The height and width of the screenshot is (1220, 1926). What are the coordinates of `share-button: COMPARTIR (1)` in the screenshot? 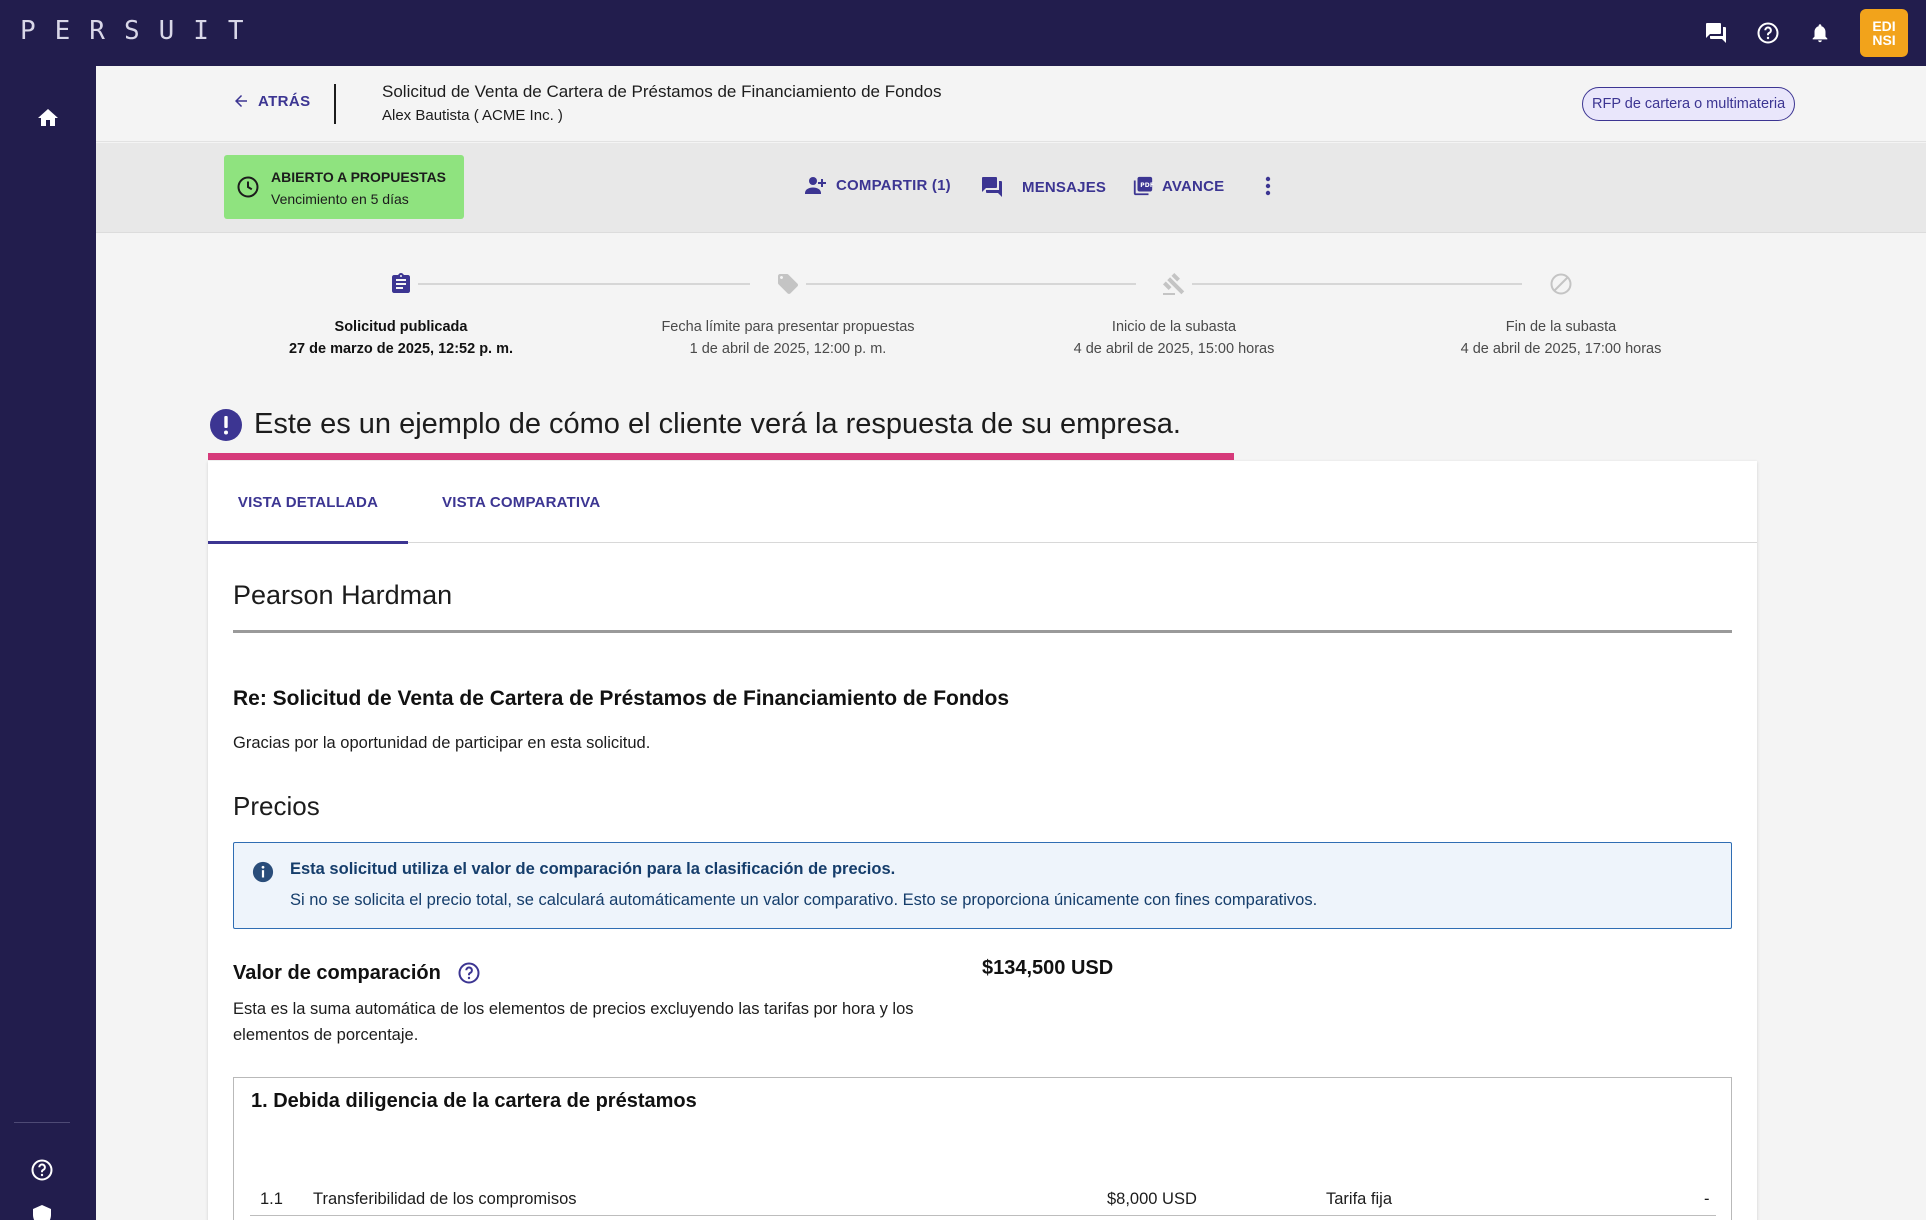 It's located at (877, 185).